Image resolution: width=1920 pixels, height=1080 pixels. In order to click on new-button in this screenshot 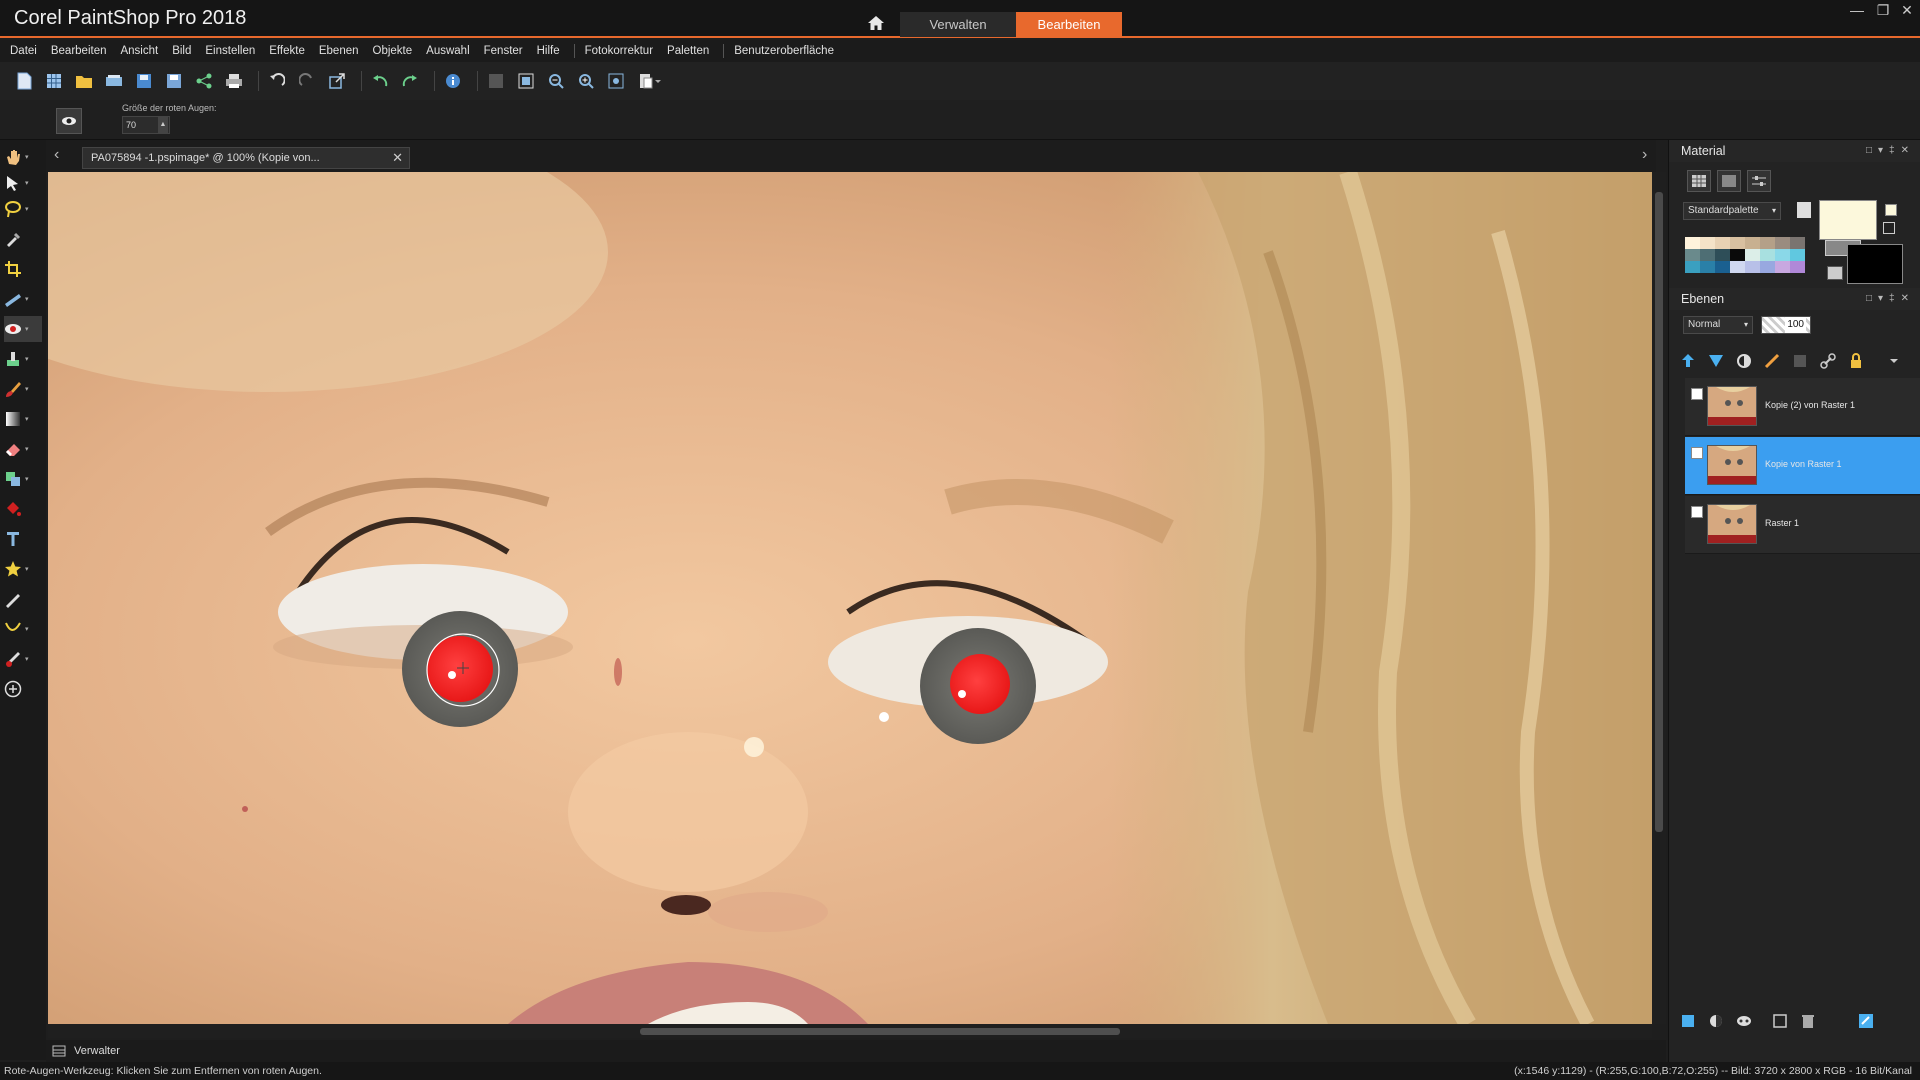, I will do `click(24, 81)`.